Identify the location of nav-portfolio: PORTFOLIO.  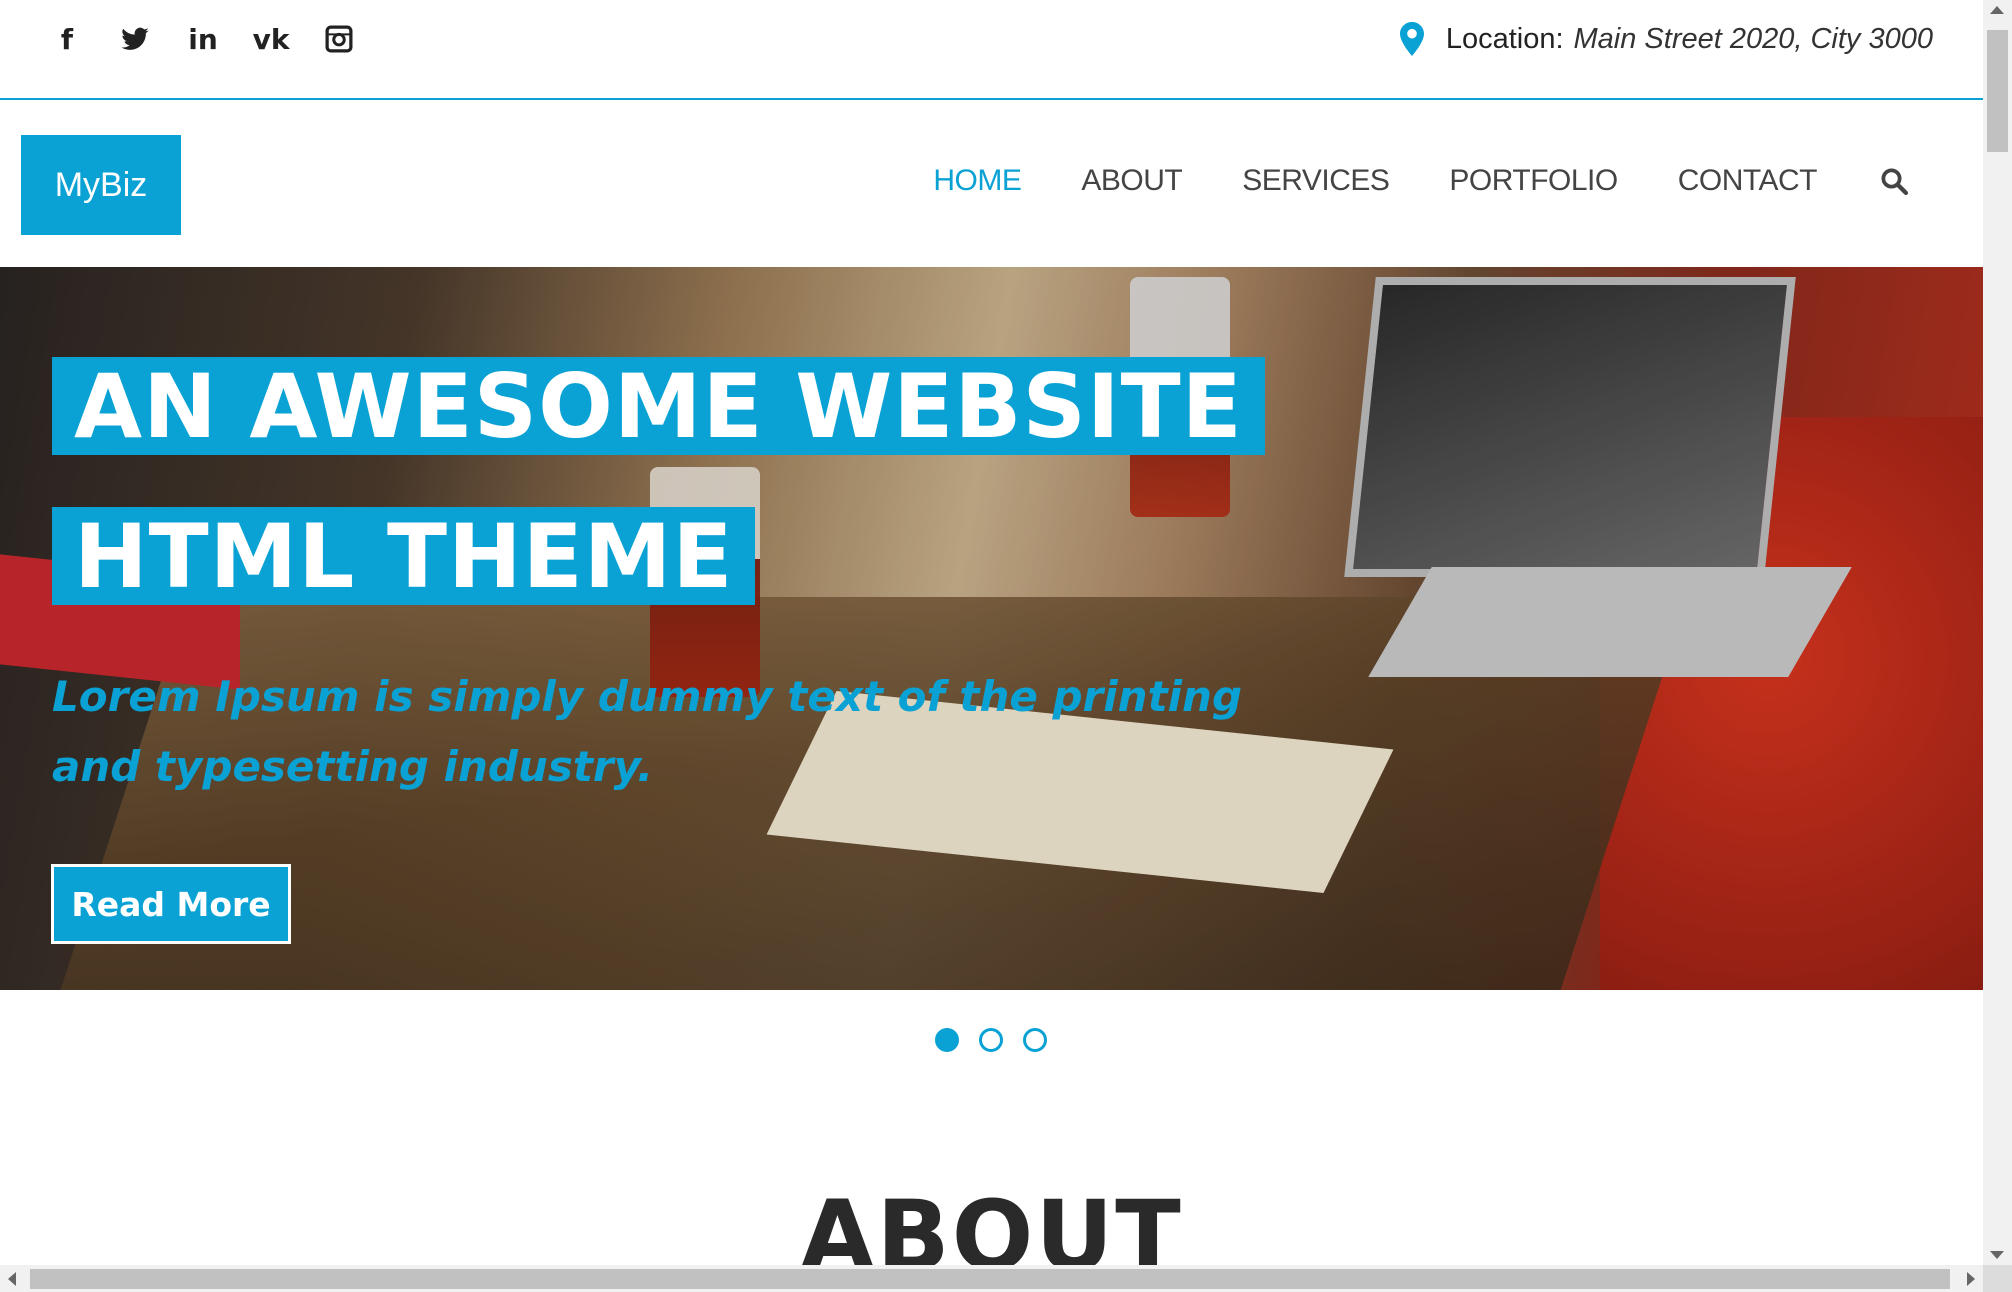
(1533, 181).